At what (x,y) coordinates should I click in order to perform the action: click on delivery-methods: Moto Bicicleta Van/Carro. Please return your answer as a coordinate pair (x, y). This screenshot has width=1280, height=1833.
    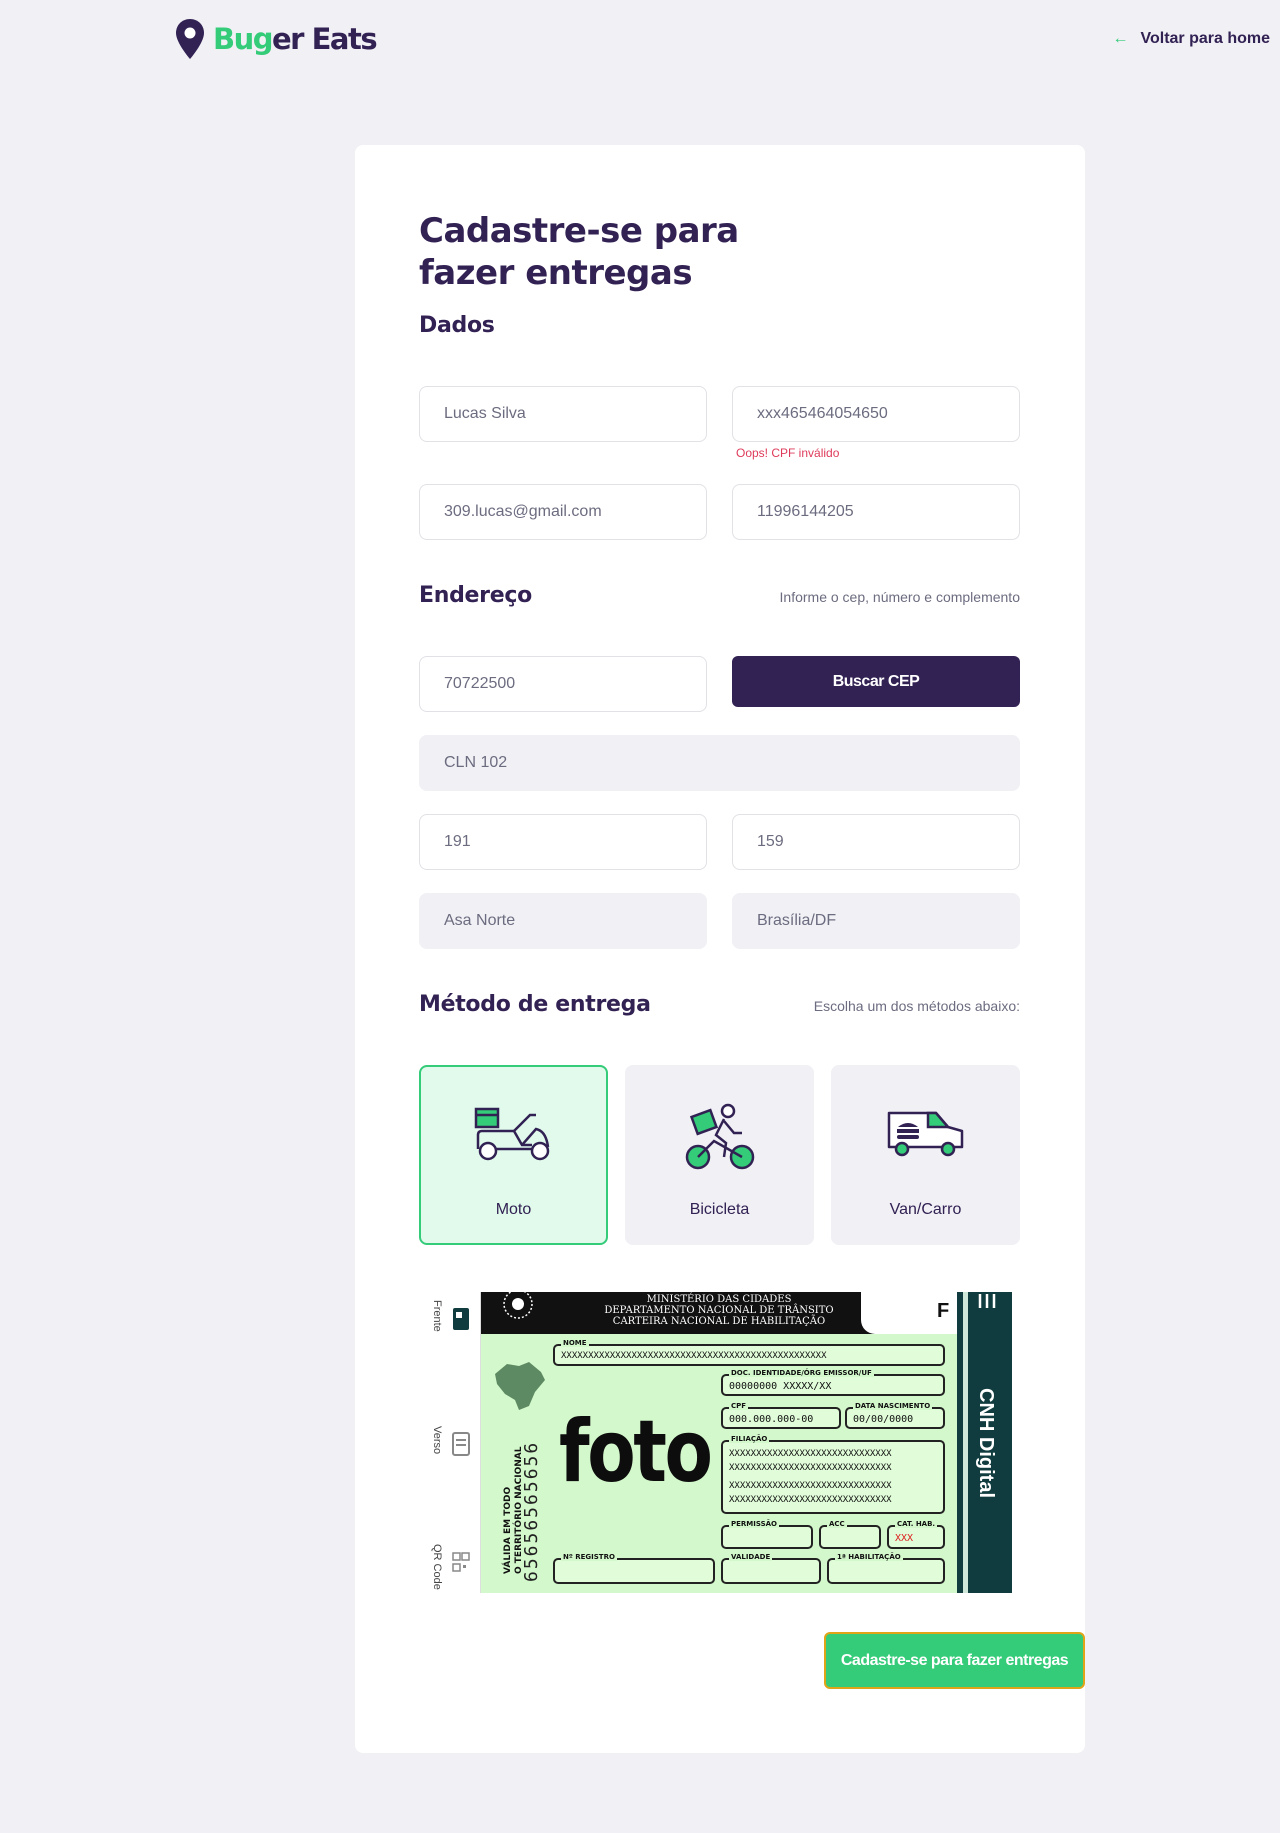
    Looking at the image, I should click on (719, 1155).